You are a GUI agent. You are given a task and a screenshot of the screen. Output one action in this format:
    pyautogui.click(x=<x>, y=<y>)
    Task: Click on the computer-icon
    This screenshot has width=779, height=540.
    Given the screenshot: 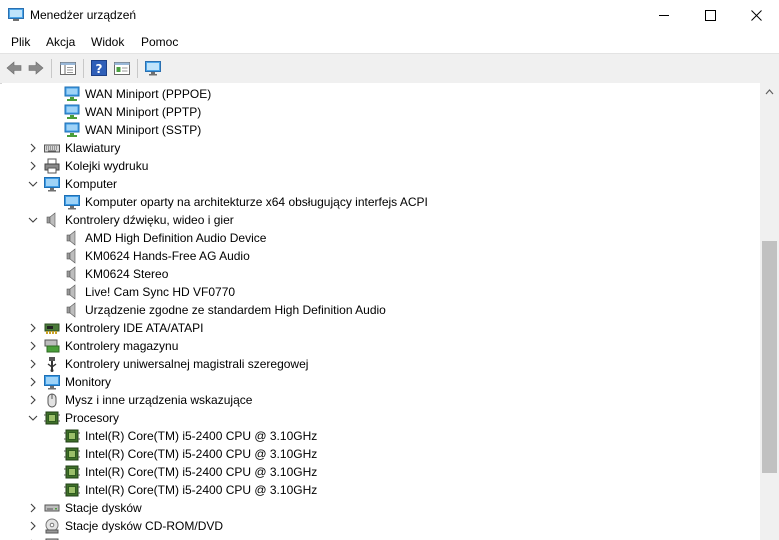 What is the action you would take?
    pyautogui.click(x=72, y=202)
    